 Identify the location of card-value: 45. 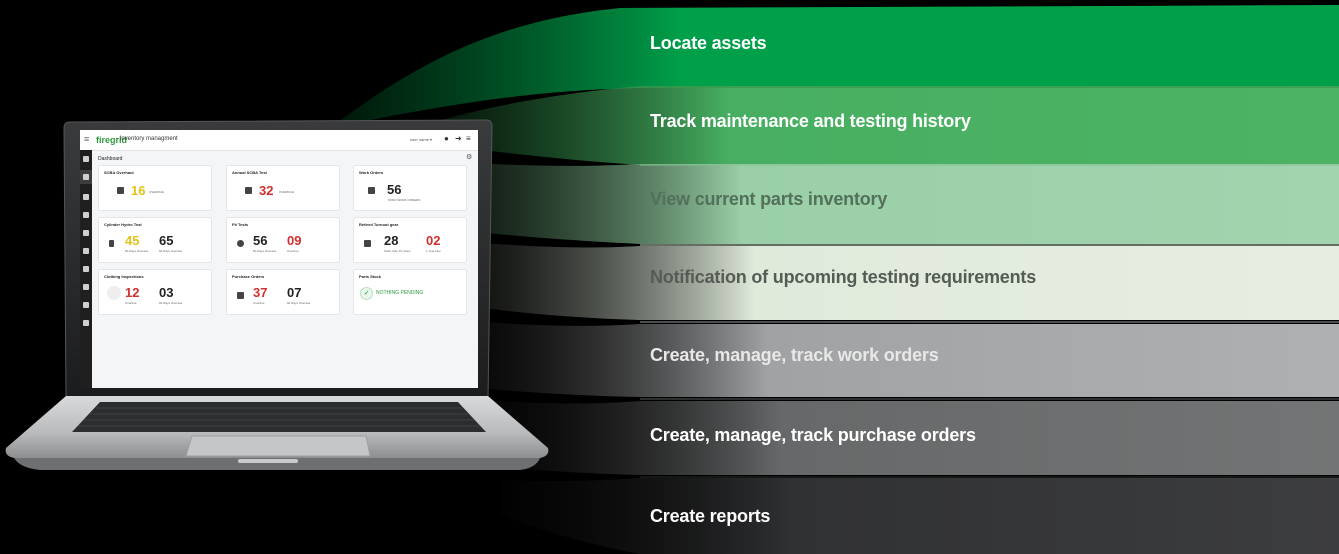
(132, 240).